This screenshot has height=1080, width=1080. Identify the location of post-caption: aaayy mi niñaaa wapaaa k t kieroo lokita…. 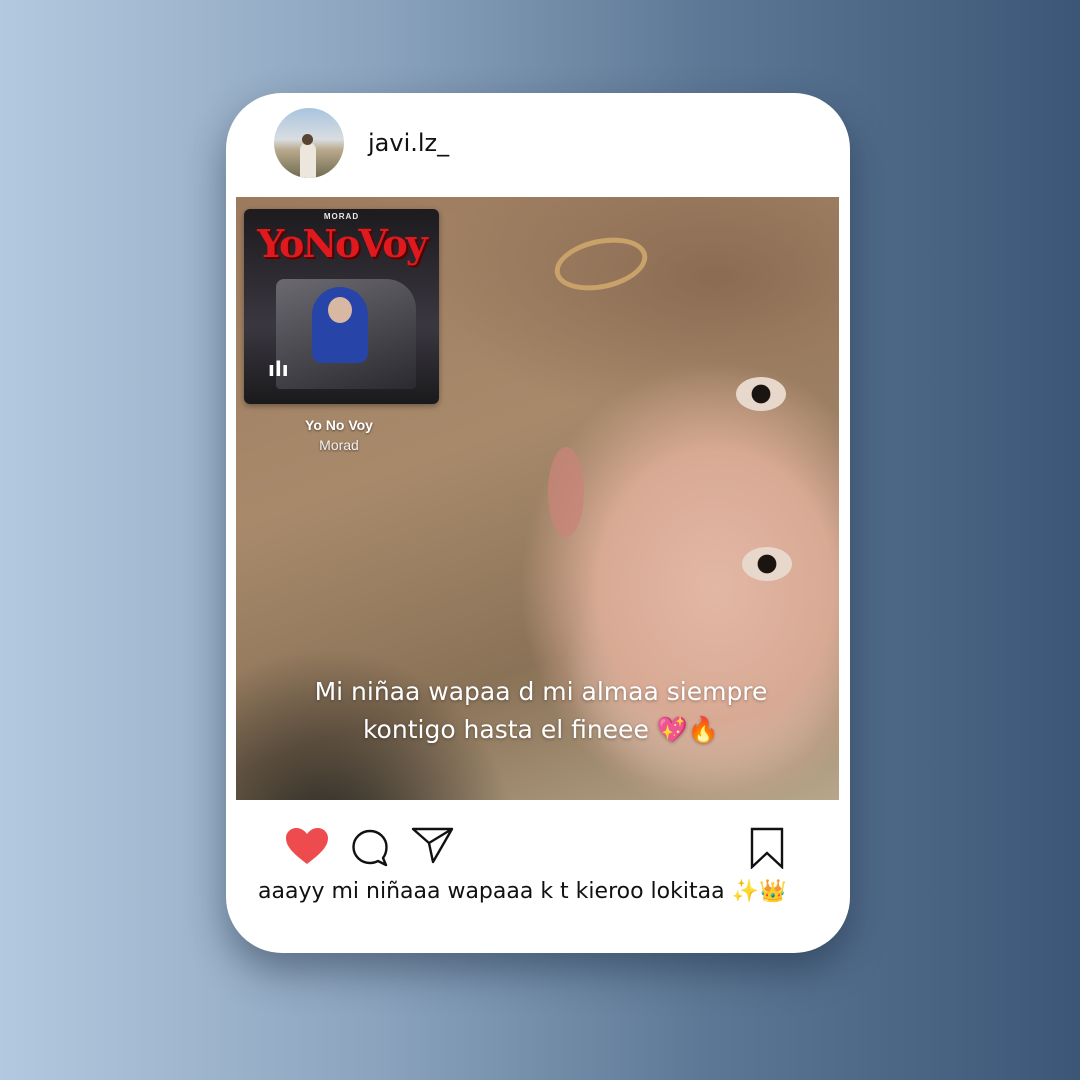
(522, 891).